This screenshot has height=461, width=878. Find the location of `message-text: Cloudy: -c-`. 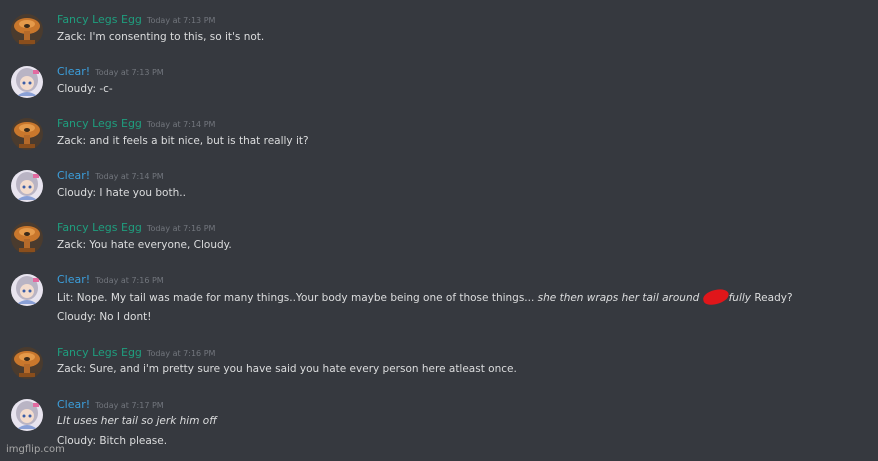

message-text: Cloudy: -c- is located at coordinates (85, 89).